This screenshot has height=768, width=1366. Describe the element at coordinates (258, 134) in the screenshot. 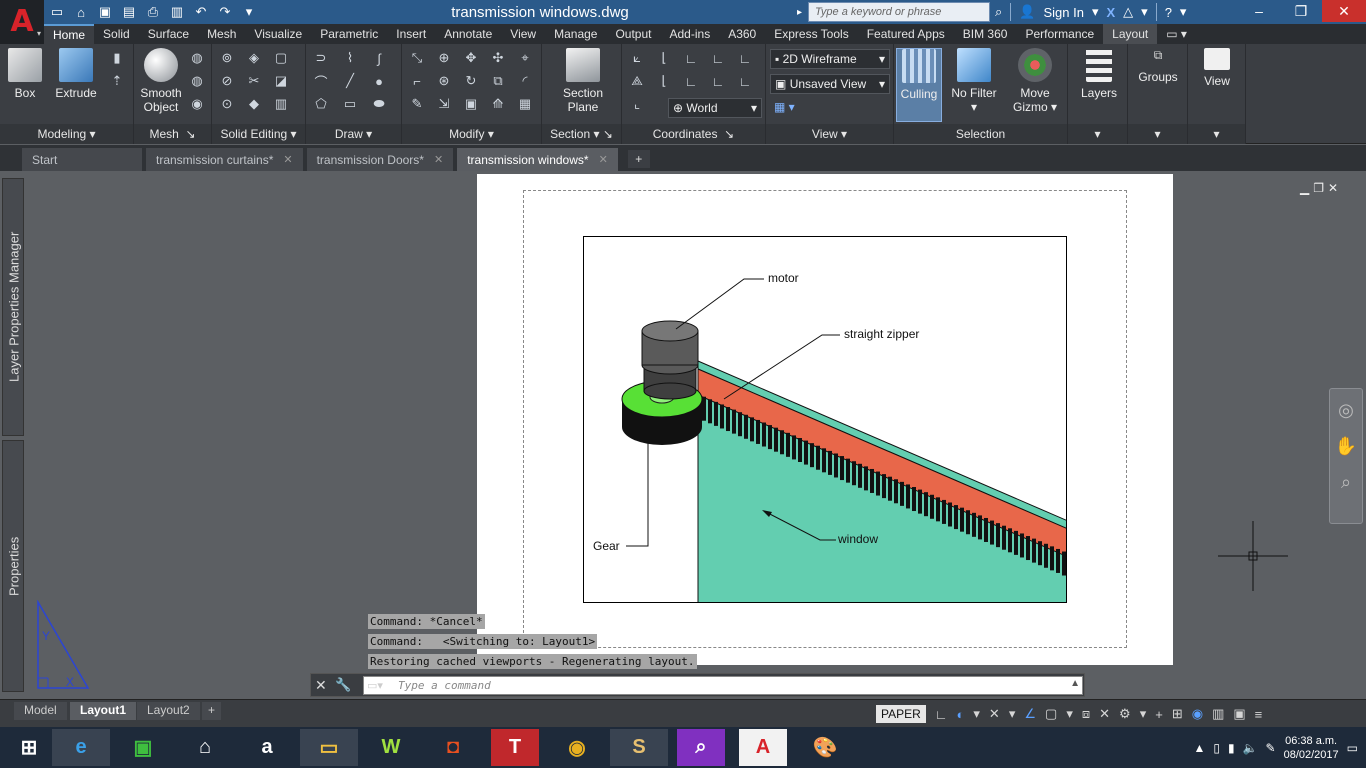

I see `solid-editing-panel-title: Solid Editing ▾` at that location.